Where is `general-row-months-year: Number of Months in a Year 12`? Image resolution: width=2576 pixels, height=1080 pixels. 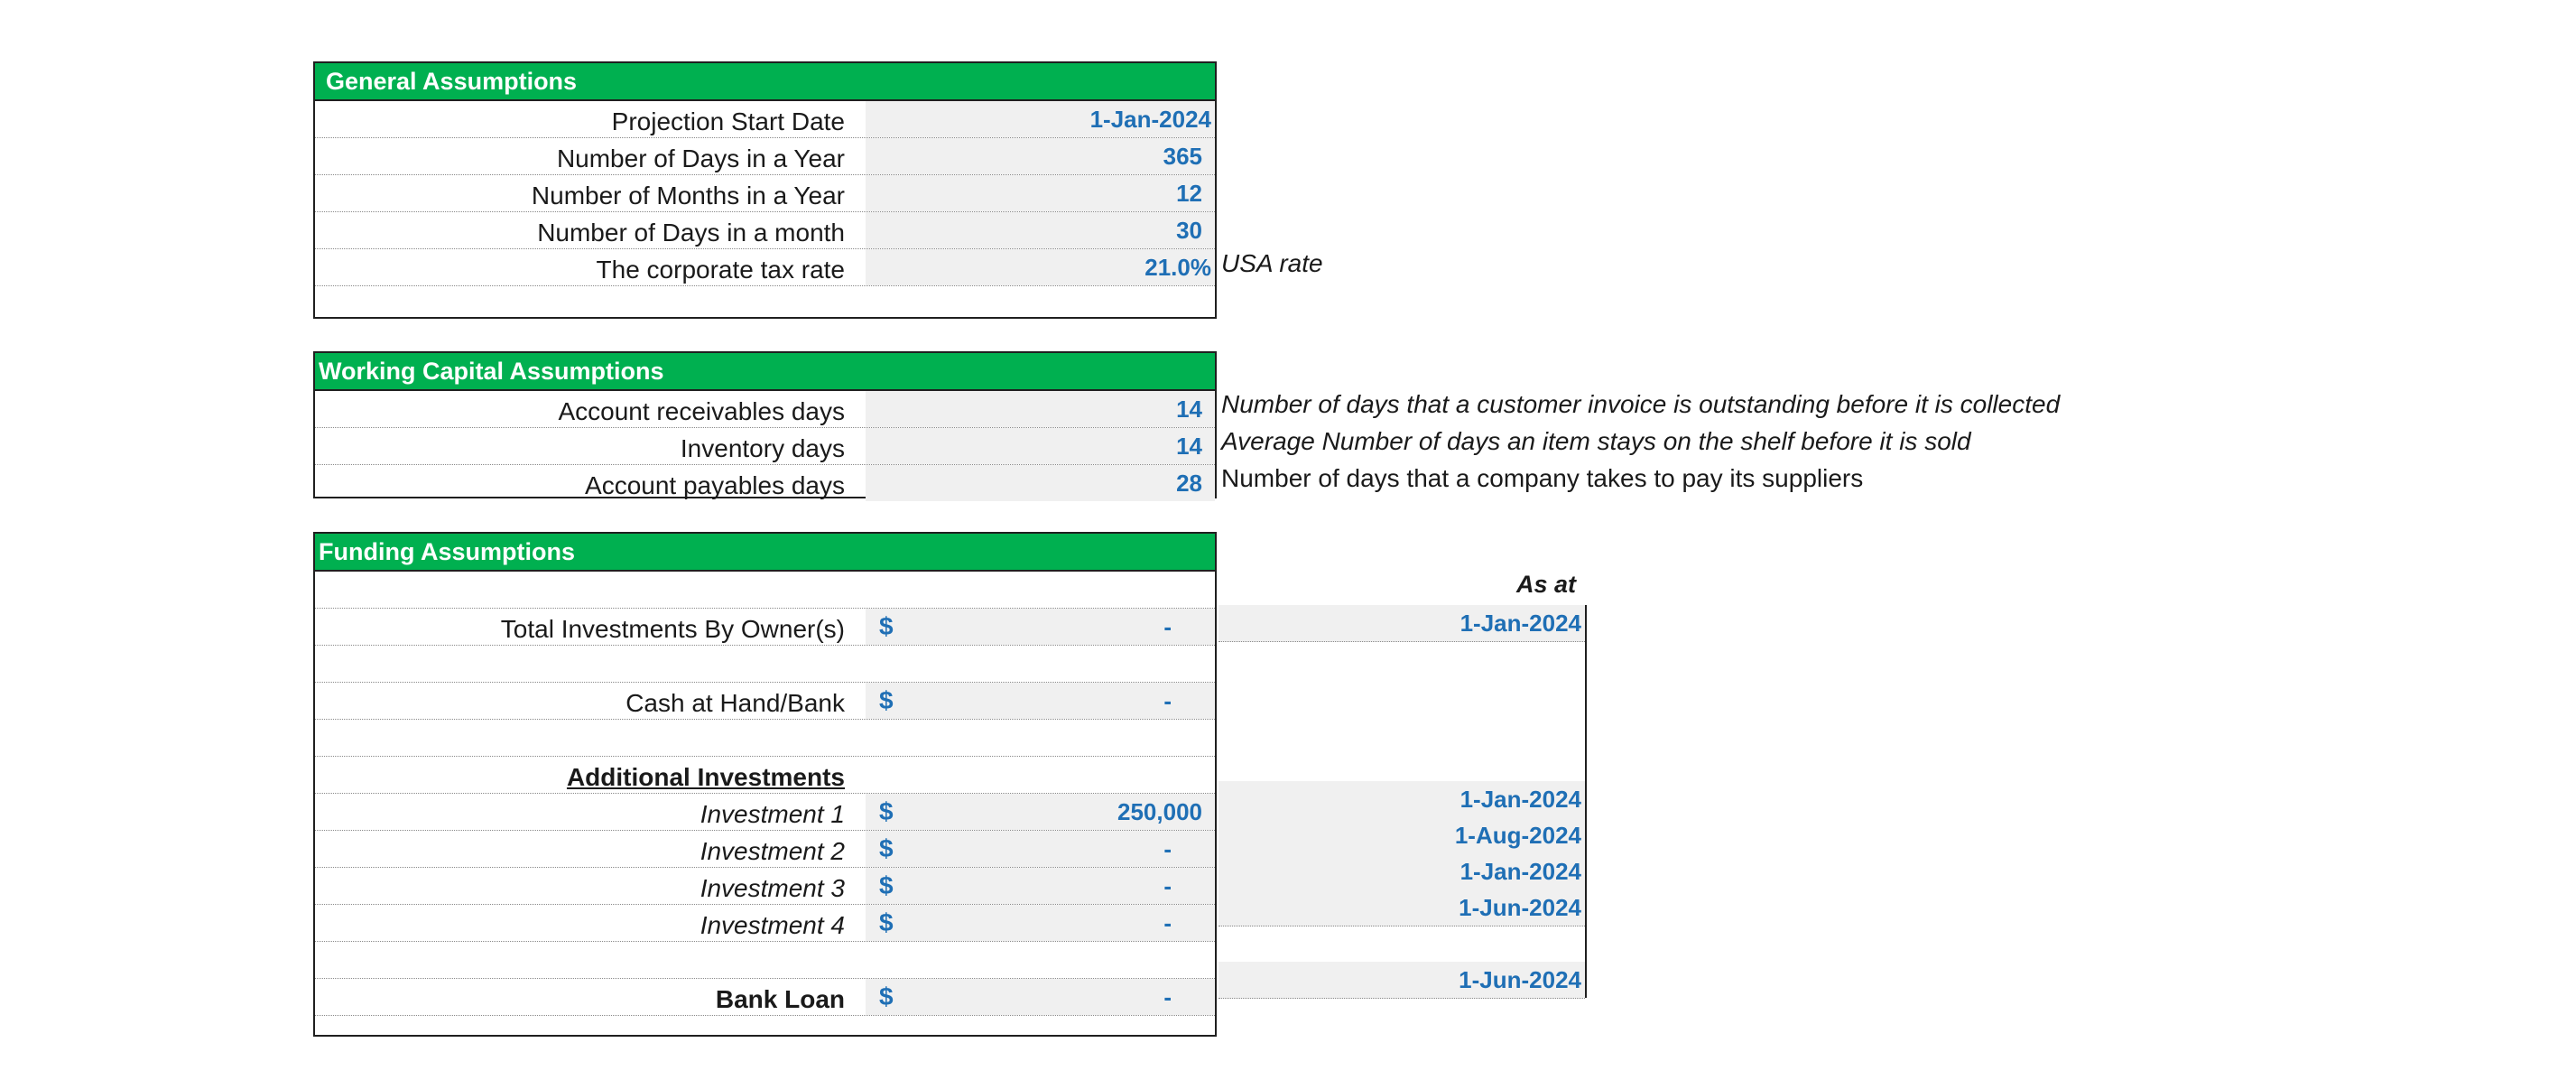
general-row-months-year: Number of Months in a Year 12 is located at coordinates (765, 193).